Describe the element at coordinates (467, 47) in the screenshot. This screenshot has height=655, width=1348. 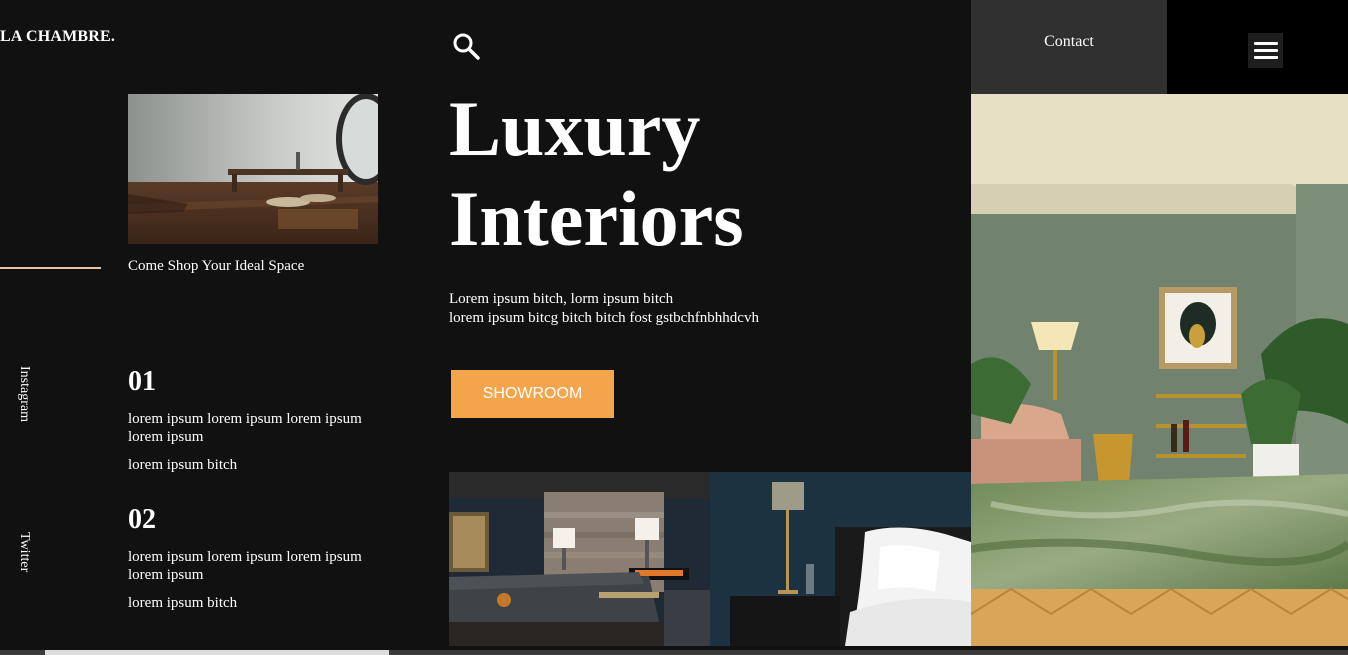
I see `search-icon` at that location.